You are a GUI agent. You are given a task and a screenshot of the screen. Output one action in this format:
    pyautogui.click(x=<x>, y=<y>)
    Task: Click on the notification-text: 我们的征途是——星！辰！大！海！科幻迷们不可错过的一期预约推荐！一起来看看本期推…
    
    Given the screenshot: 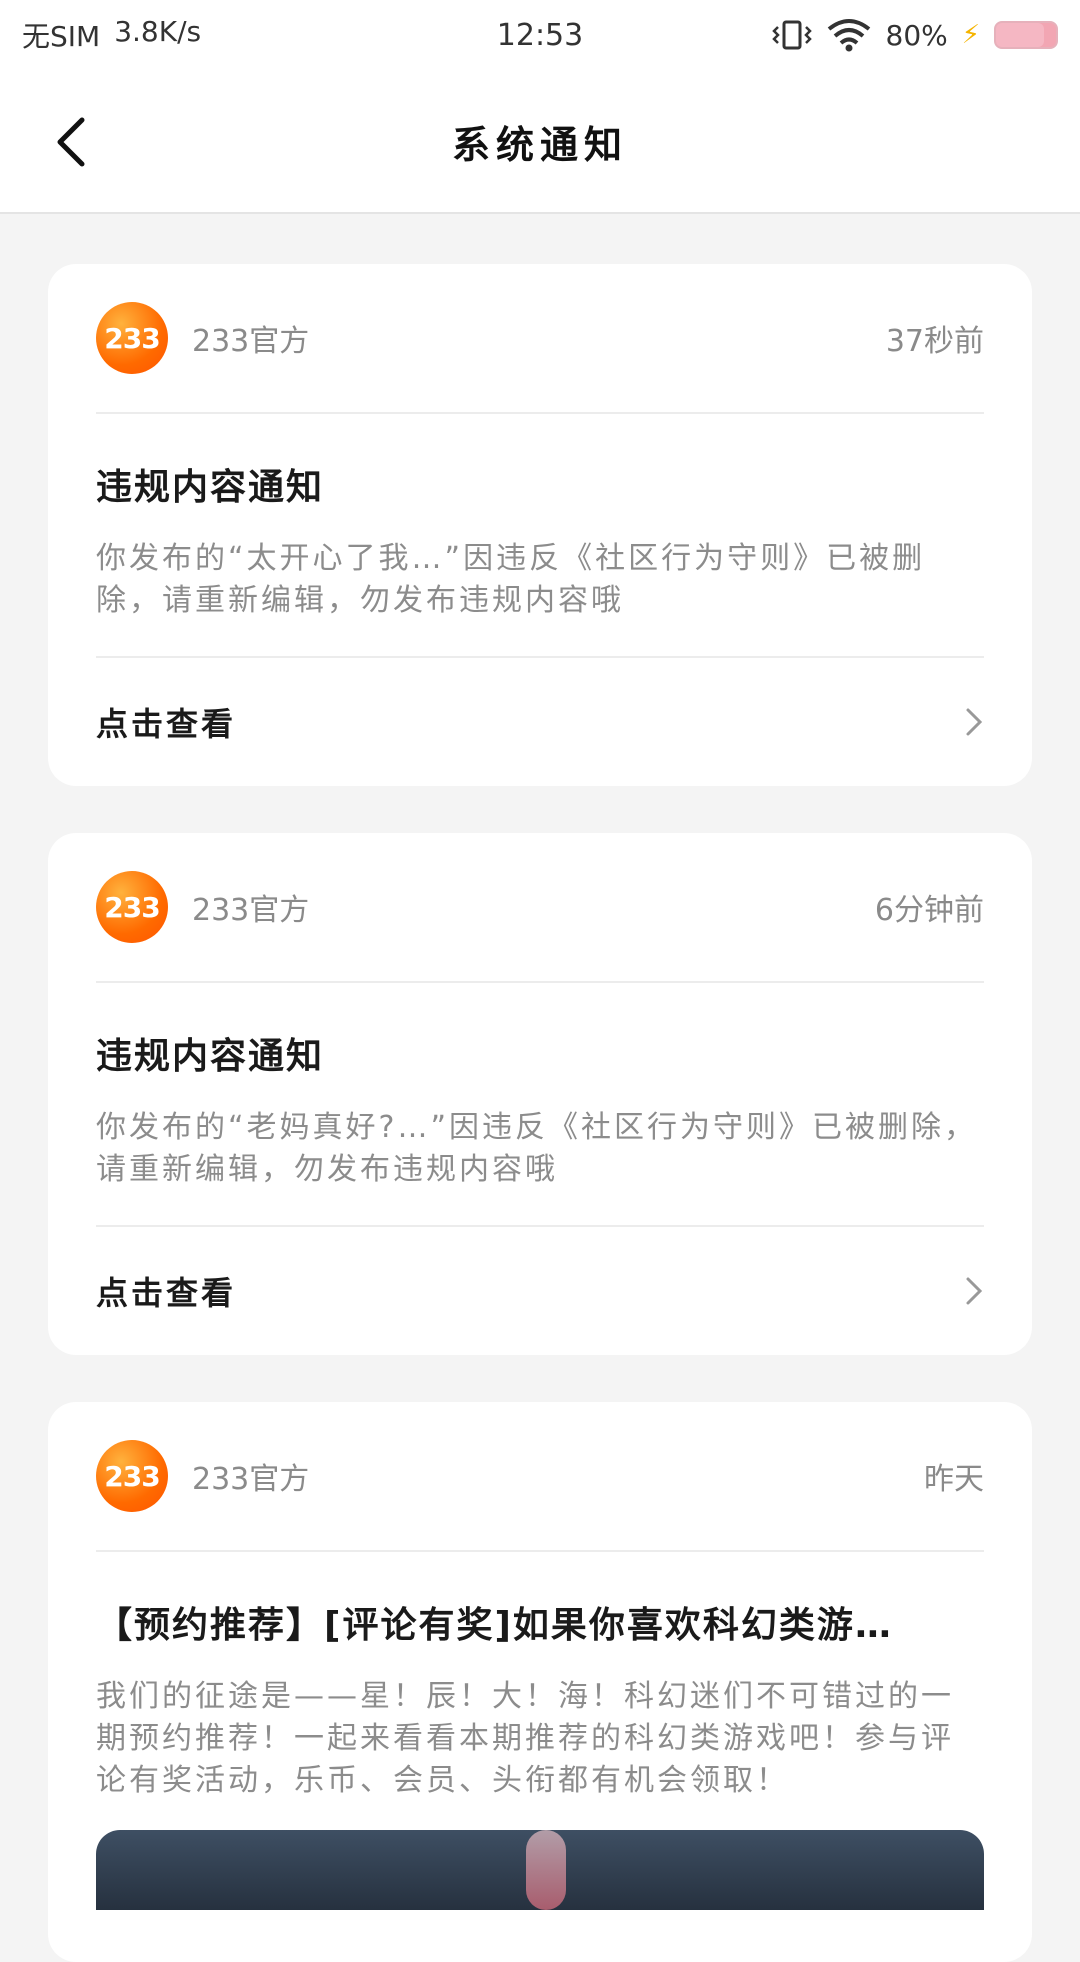 What is the action you would take?
    pyautogui.click(x=525, y=1738)
    